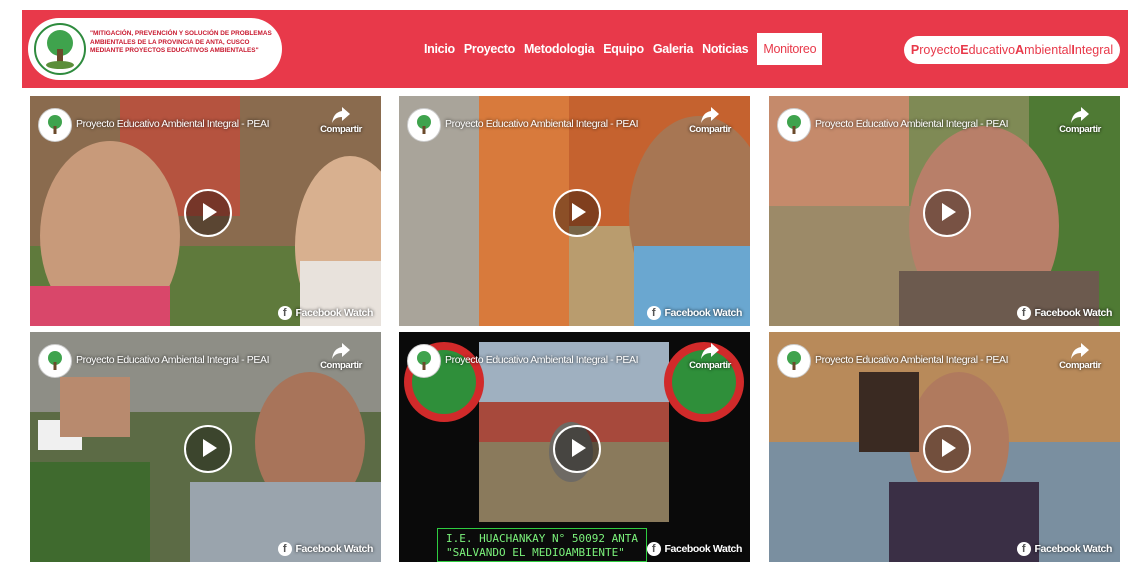 This screenshot has height=562, width=1128. I want to click on brand-word: mbiental, so click(1048, 50).